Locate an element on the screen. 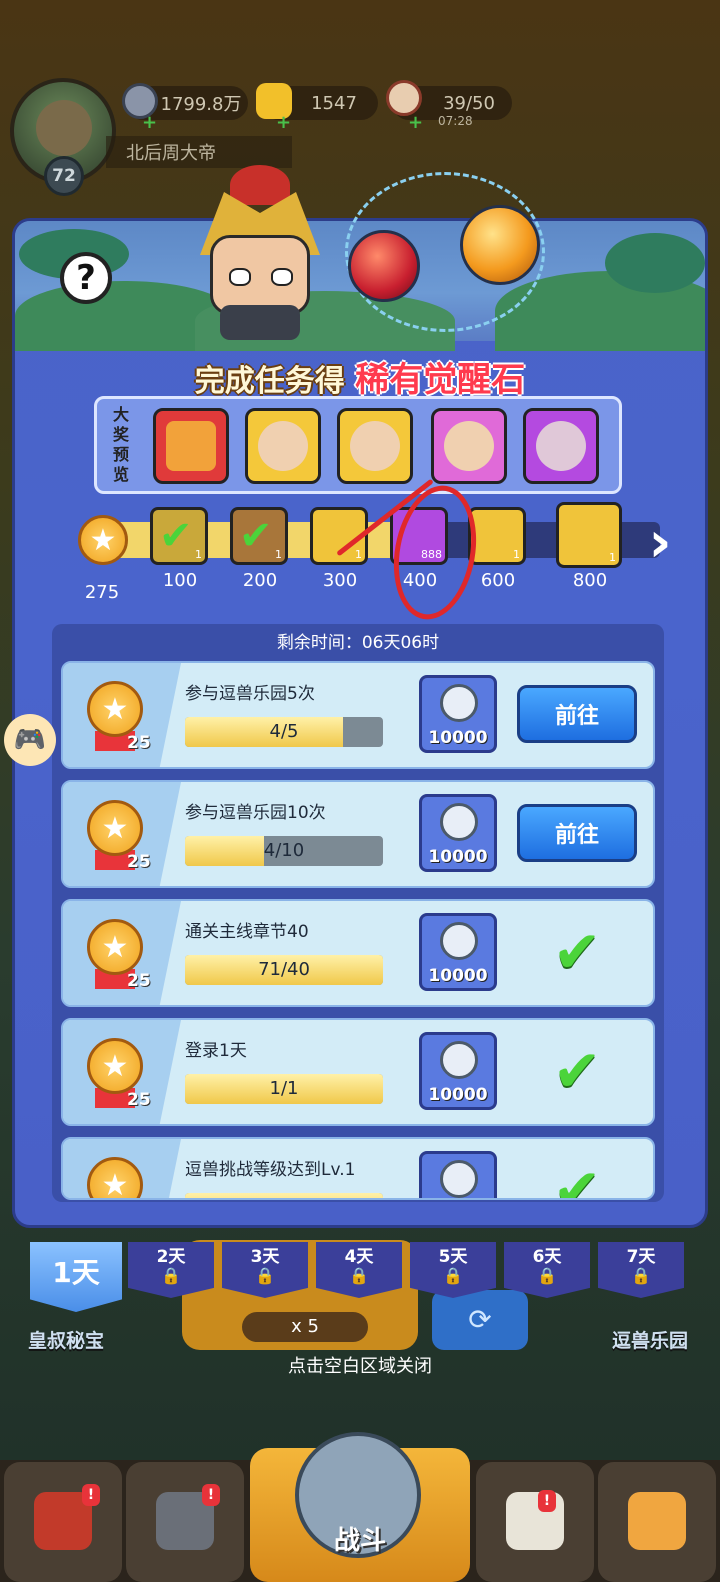 The image size is (720, 1582). hero-eye is located at coordinates (240, 277).